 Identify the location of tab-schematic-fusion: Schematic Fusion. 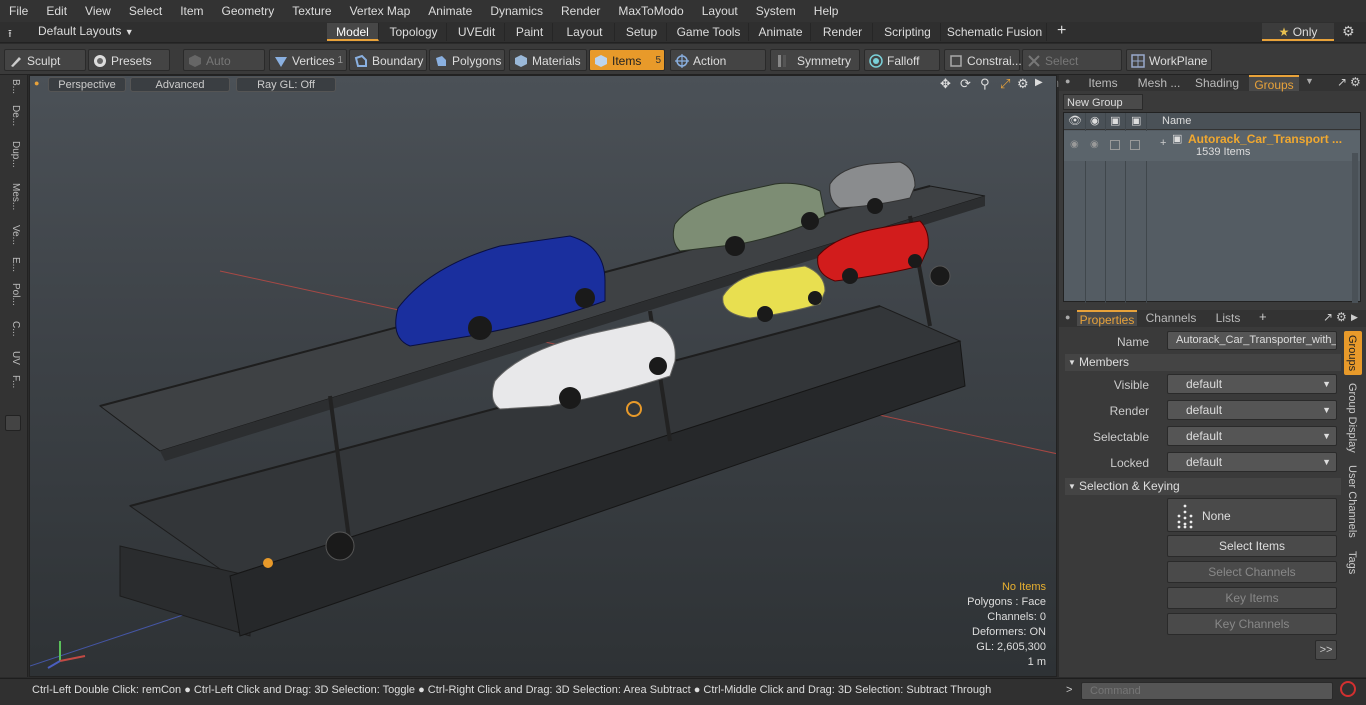
(995, 32).